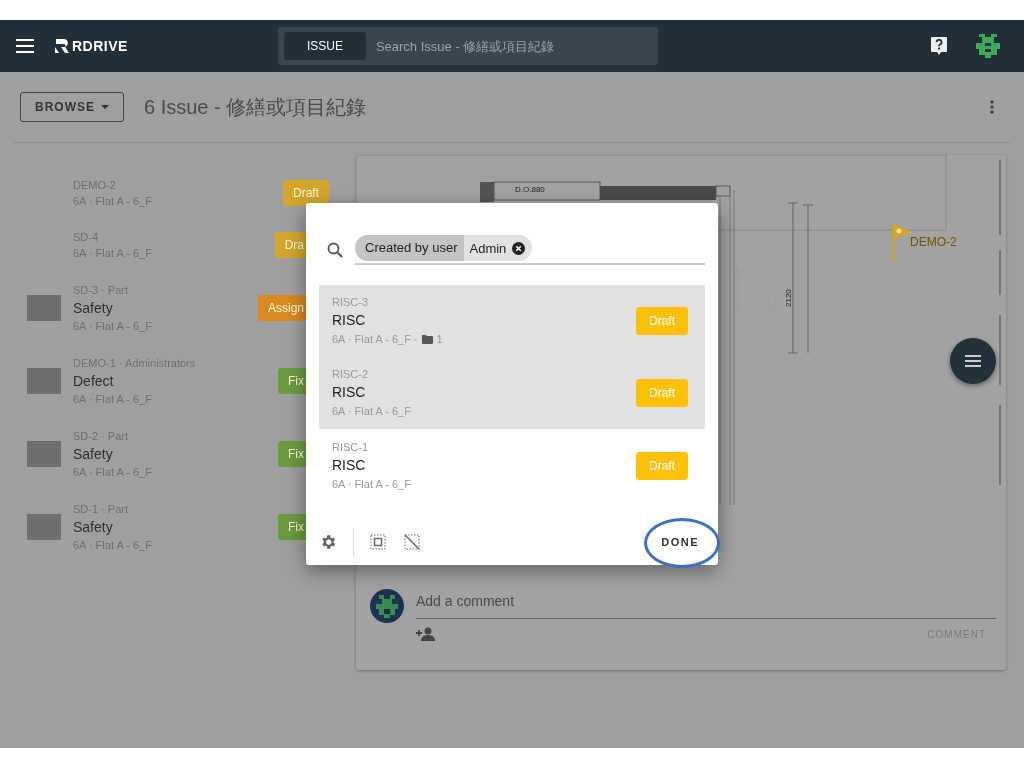  What do you see at coordinates (100, 46) in the screenshot?
I see `logo-text: RDRIVE` at bounding box center [100, 46].